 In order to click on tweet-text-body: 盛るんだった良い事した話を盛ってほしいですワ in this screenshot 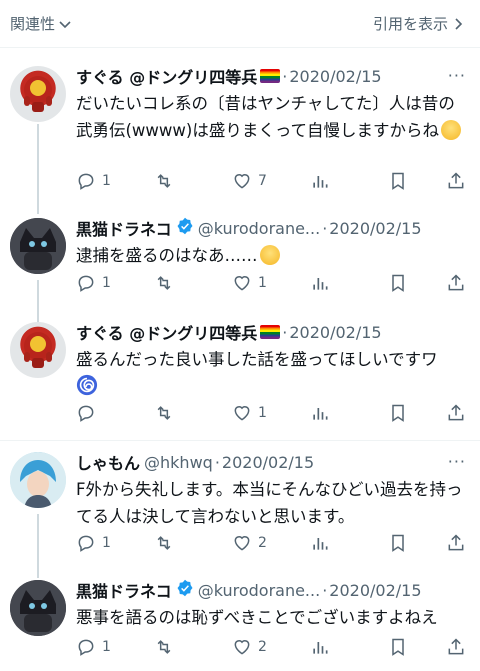, I will do `click(257, 359)`.